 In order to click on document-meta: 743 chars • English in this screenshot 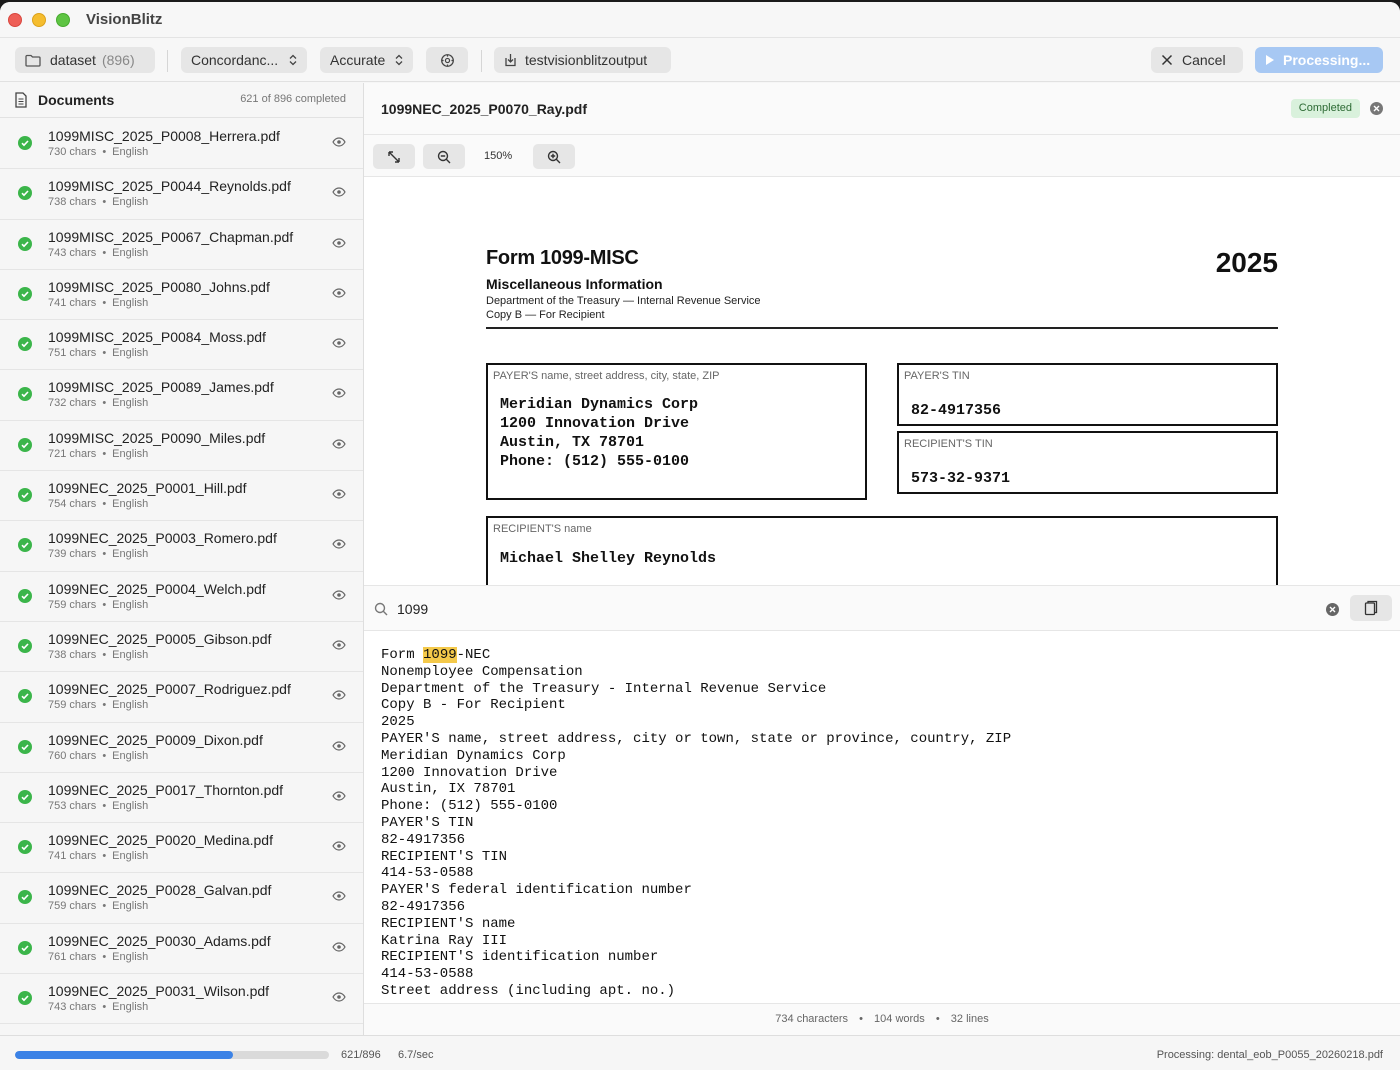, I will do `click(98, 1007)`.